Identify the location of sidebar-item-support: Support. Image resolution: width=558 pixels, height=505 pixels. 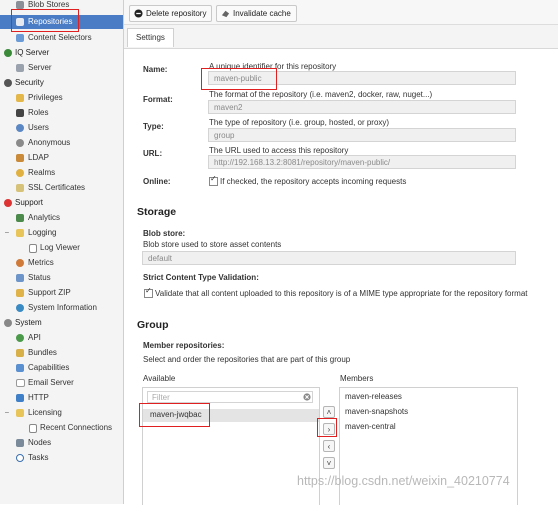
(61, 203).